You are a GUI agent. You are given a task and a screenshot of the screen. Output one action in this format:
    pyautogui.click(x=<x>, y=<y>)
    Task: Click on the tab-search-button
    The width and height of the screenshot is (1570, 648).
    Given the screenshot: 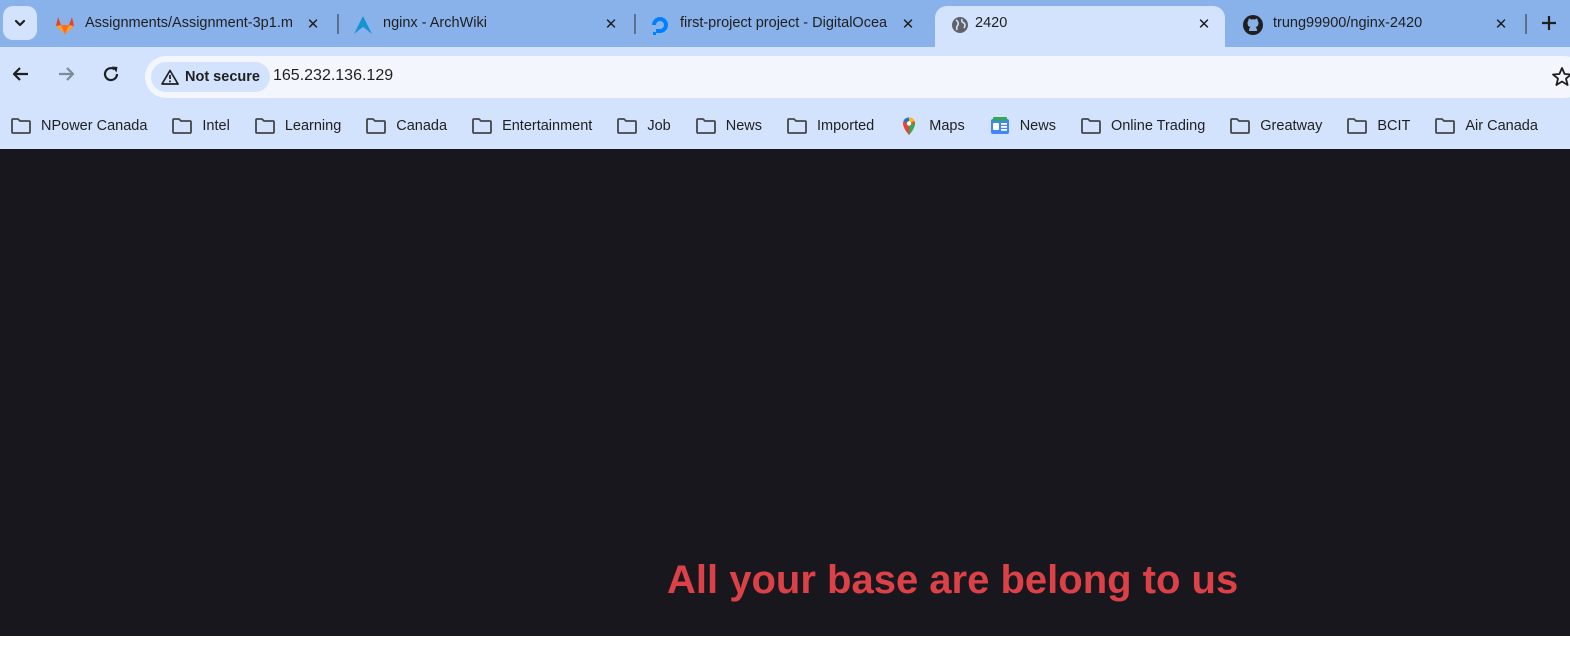 What is the action you would take?
    pyautogui.click(x=20, y=23)
    